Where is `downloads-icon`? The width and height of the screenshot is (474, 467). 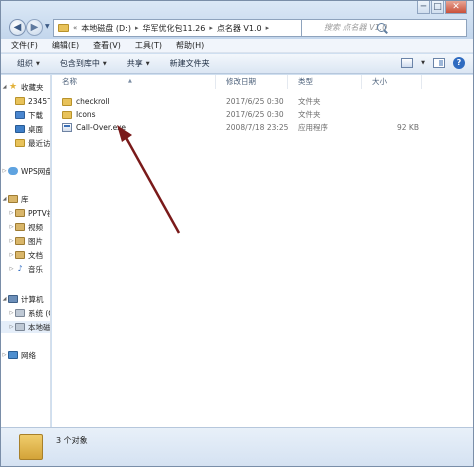
downloads-icon is located at coordinates (20, 115).